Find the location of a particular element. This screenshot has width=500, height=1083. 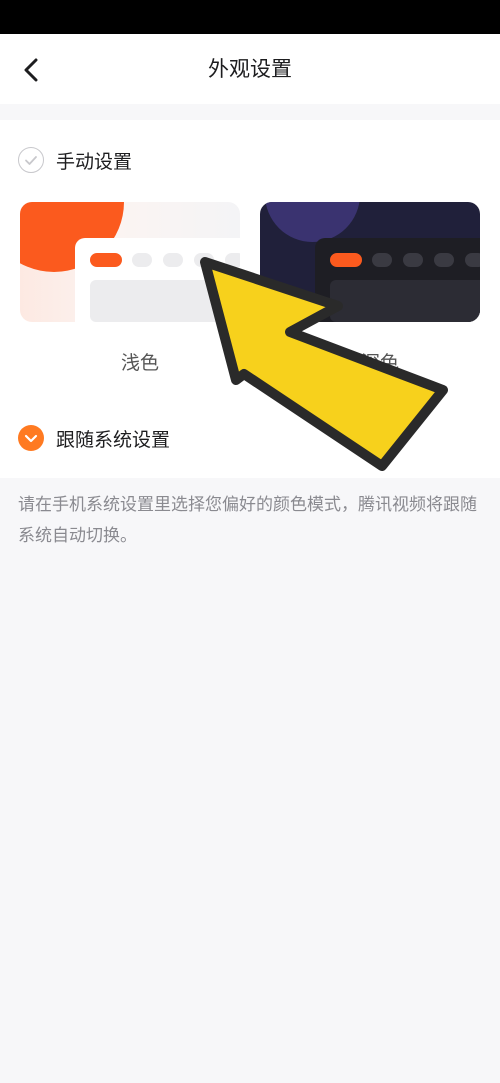

dark-theme-label: 深色 is located at coordinates (379, 363).